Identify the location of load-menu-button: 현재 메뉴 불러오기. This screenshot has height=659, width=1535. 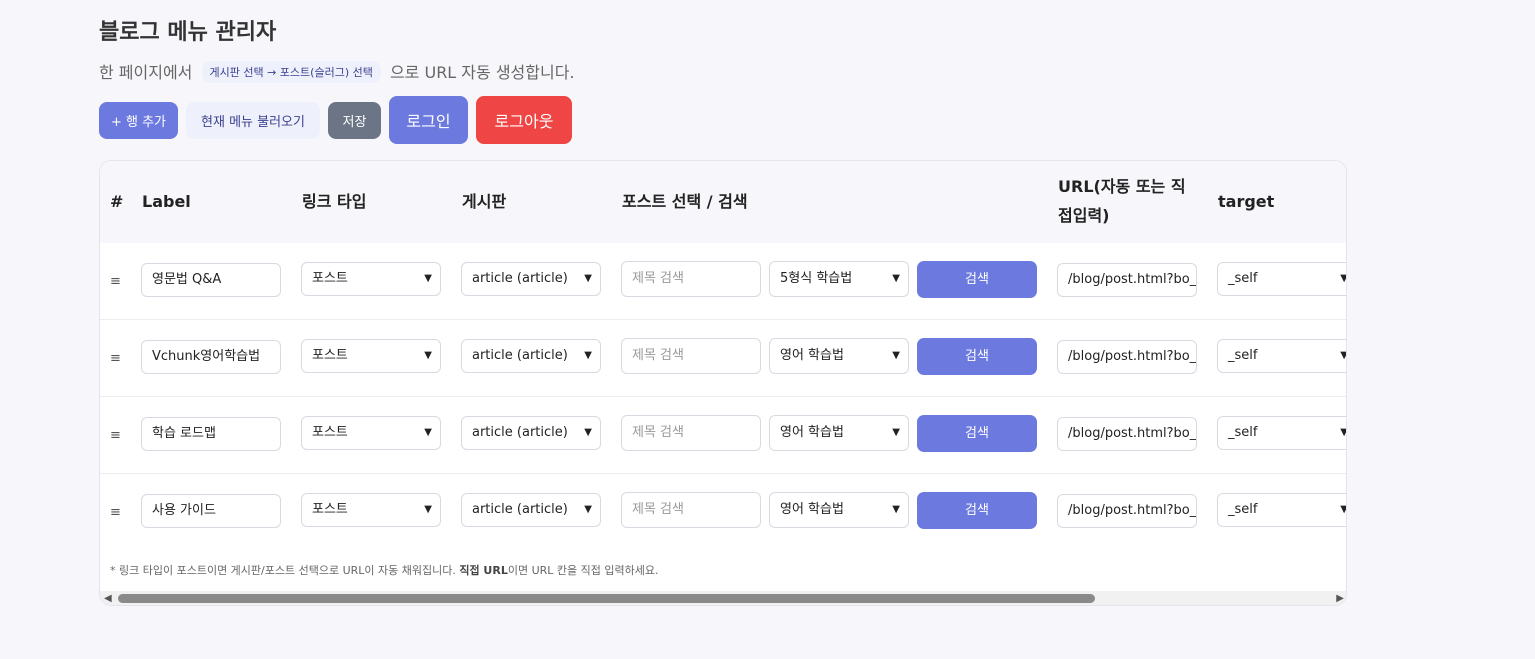
(253, 120).